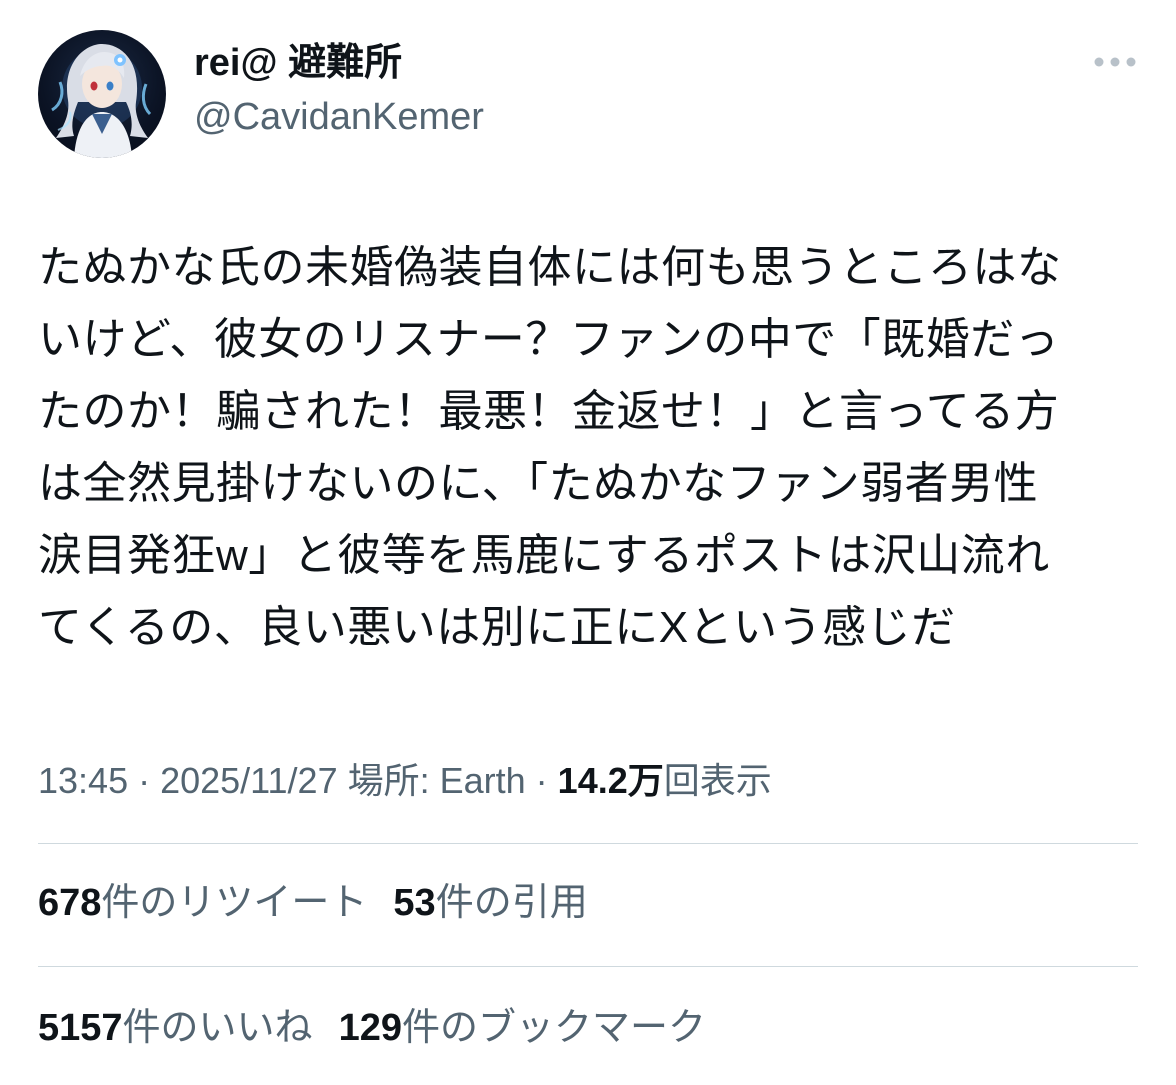 The image size is (1176, 1085). I want to click on retweets-label: 件のリツイート, so click(234, 903).